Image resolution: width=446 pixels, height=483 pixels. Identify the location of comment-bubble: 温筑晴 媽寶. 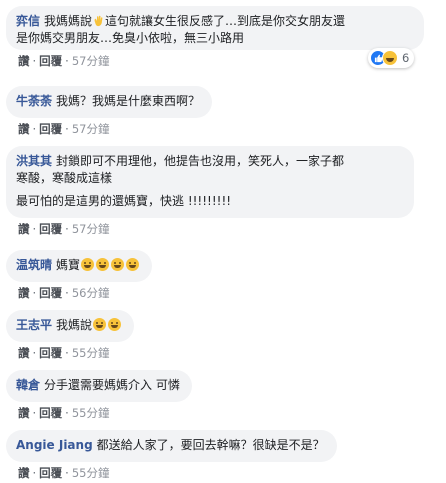
(79, 266).